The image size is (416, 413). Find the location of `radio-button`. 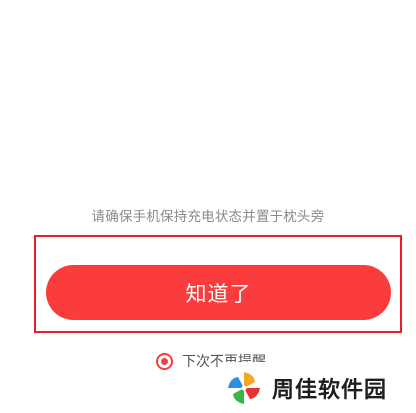

radio-button is located at coordinates (164, 361).